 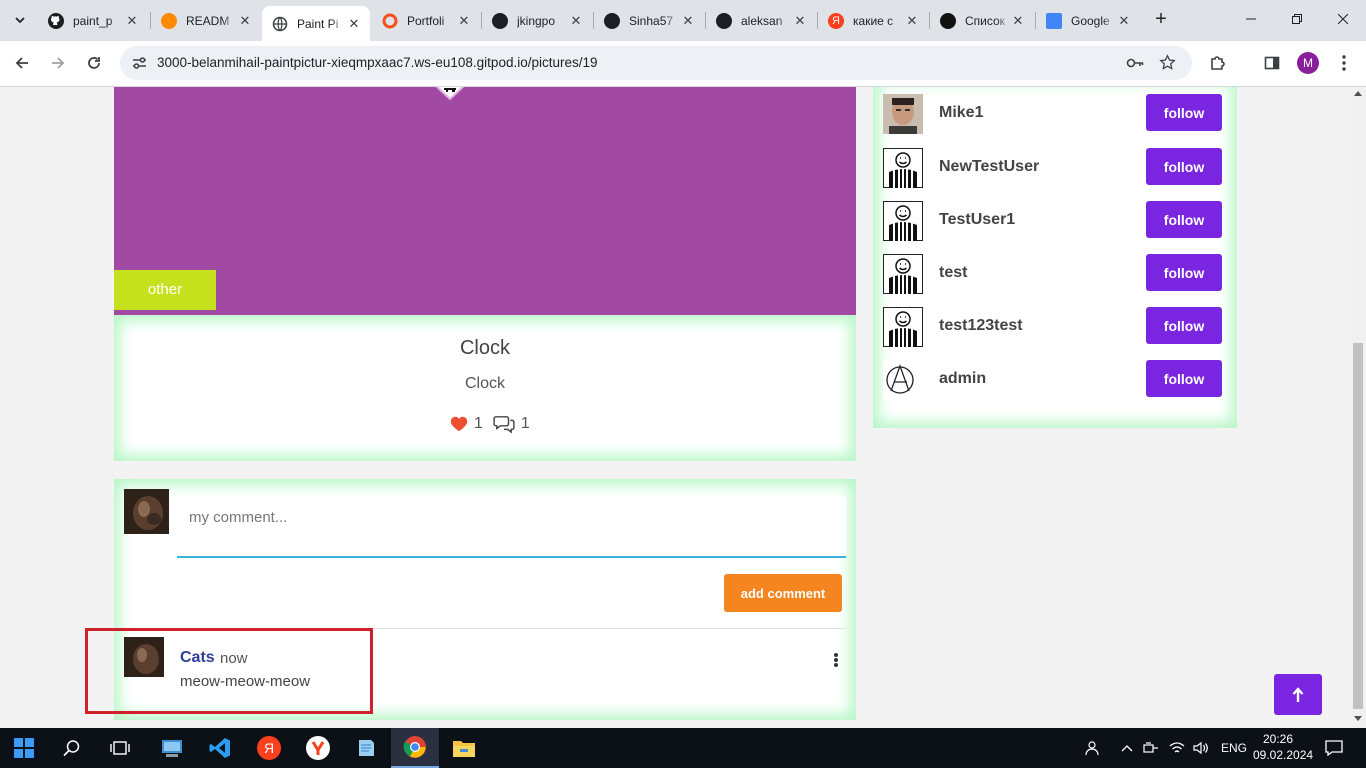 I want to click on tab-title: jkingpo, so click(x=536, y=20).